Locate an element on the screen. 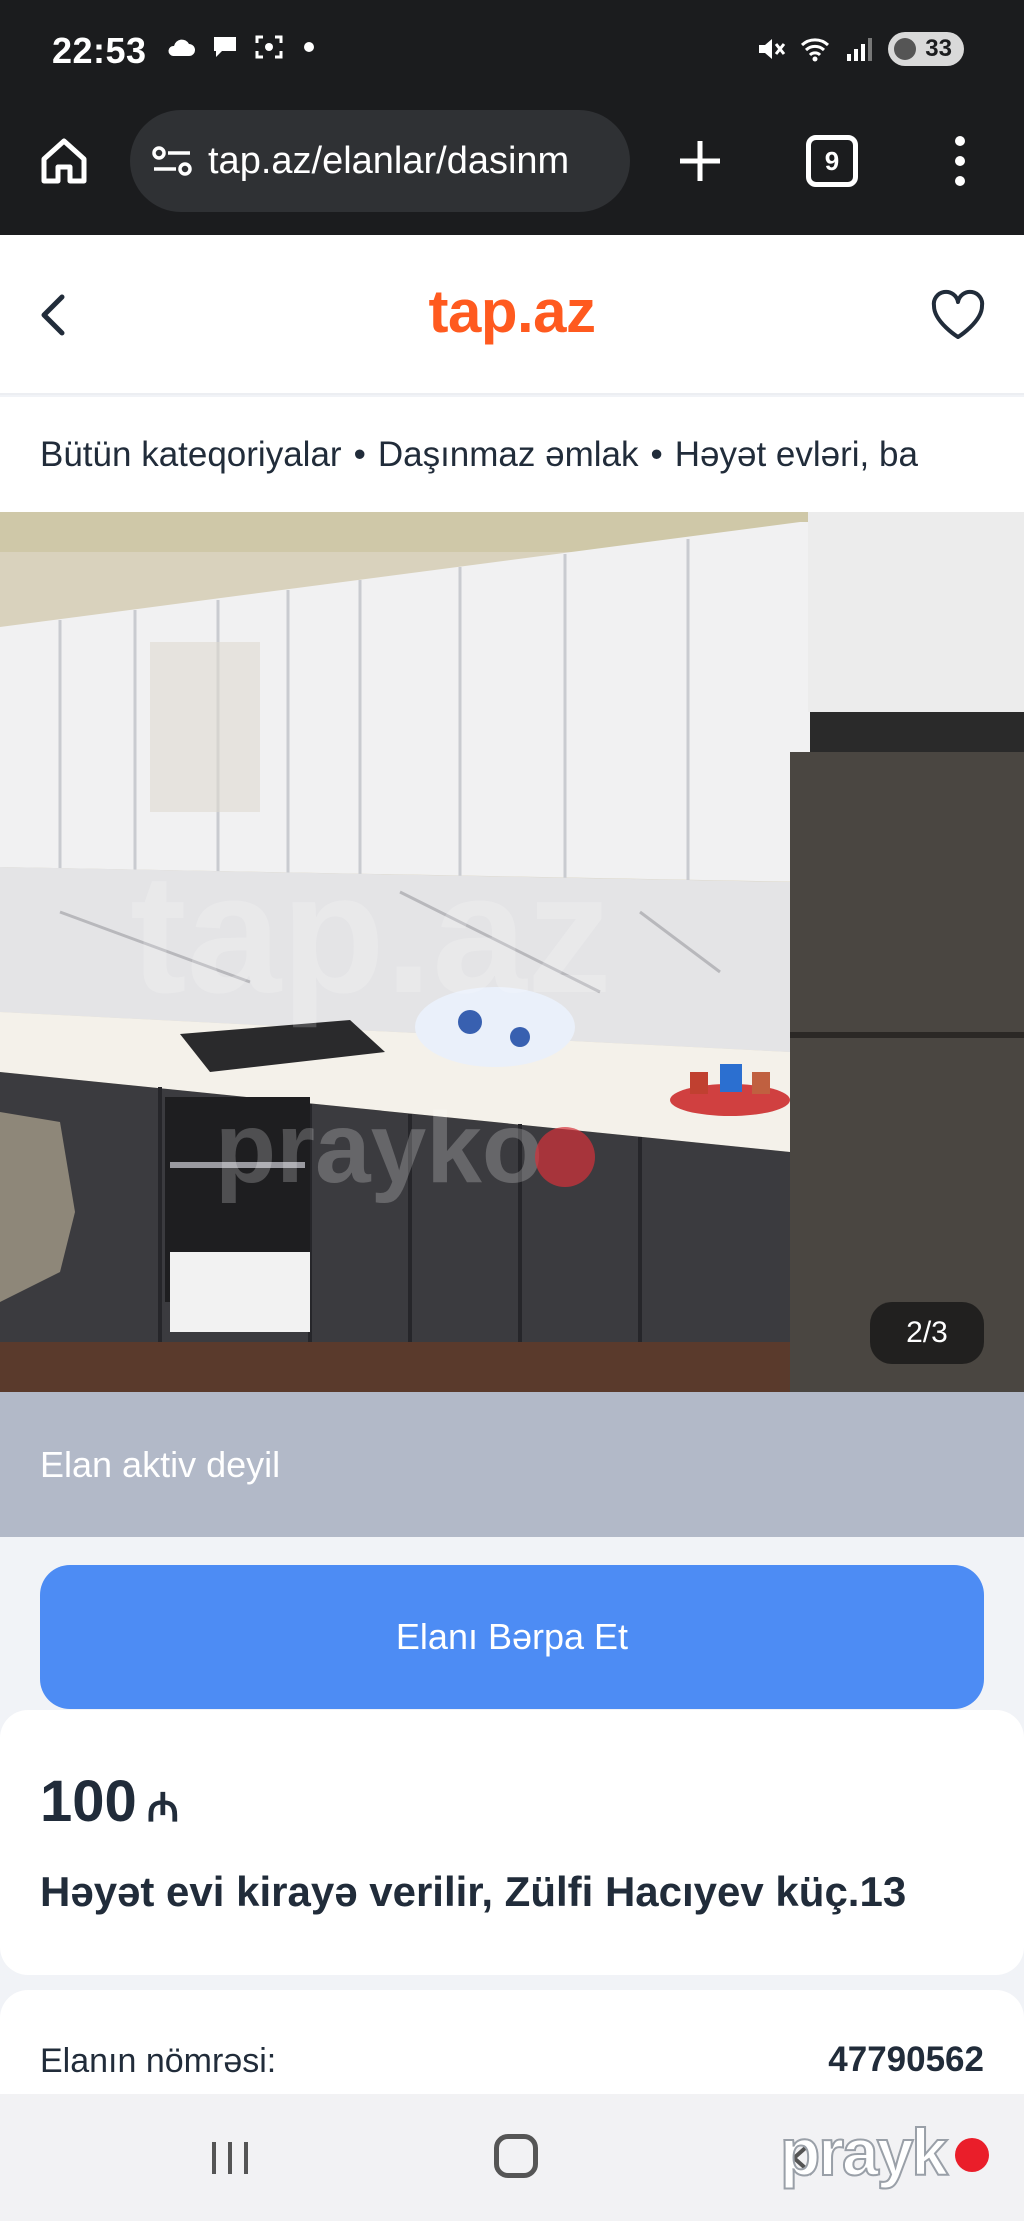  battery-icon: 33 is located at coordinates (926, 49).